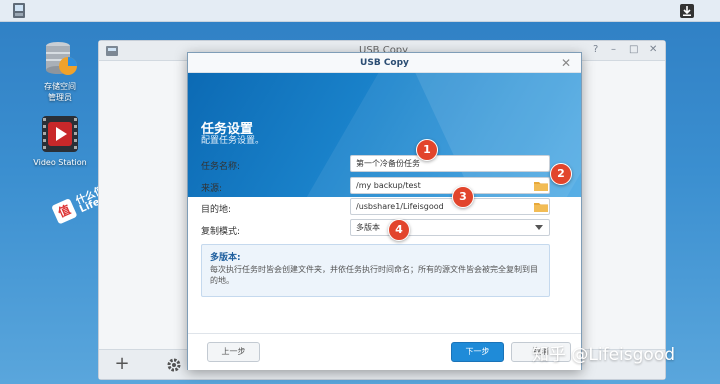 This screenshot has width=720, height=384. What do you see at coordinates (633, 49) in the screenshot?
I see `maximize-button: □` at bounding box center [633, 49].